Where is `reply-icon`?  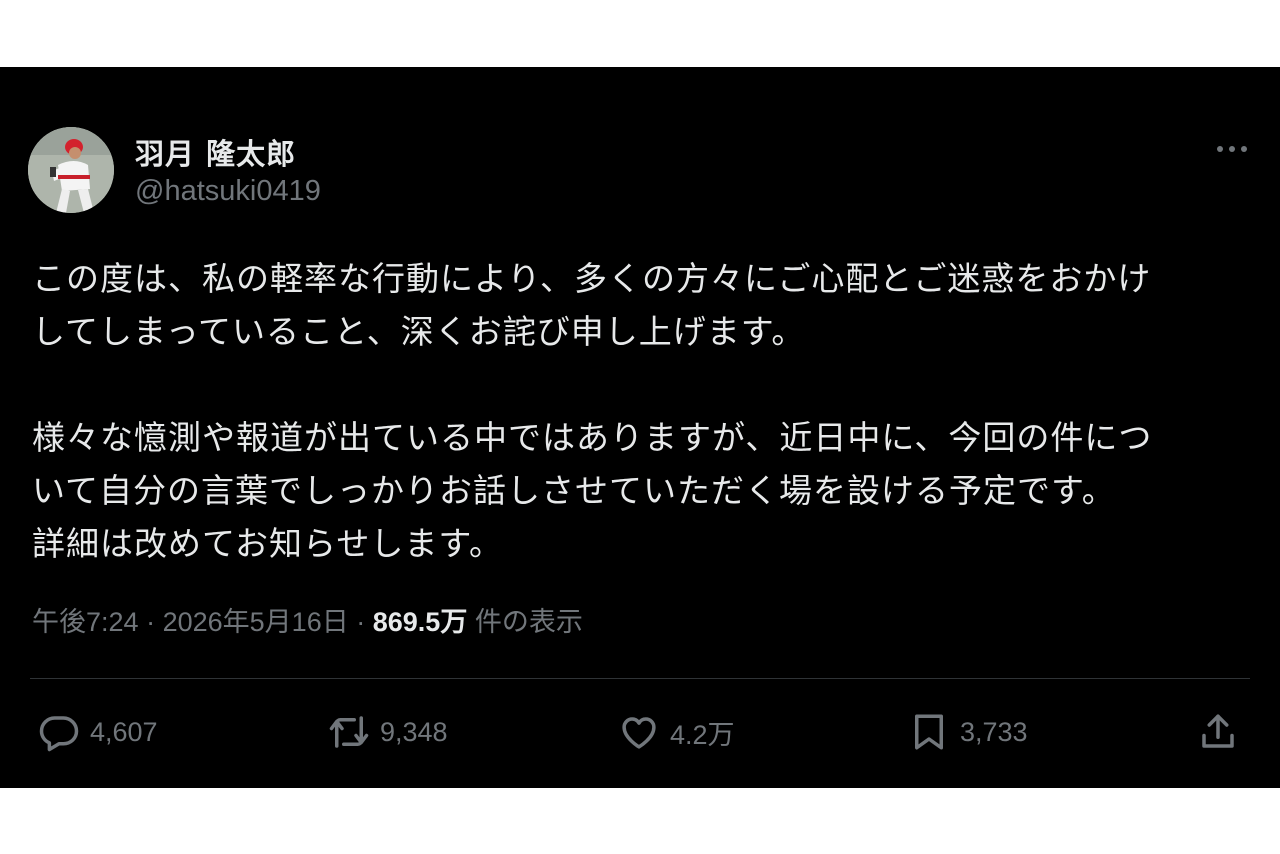 reply-icon is located at coordinates (59, 732).